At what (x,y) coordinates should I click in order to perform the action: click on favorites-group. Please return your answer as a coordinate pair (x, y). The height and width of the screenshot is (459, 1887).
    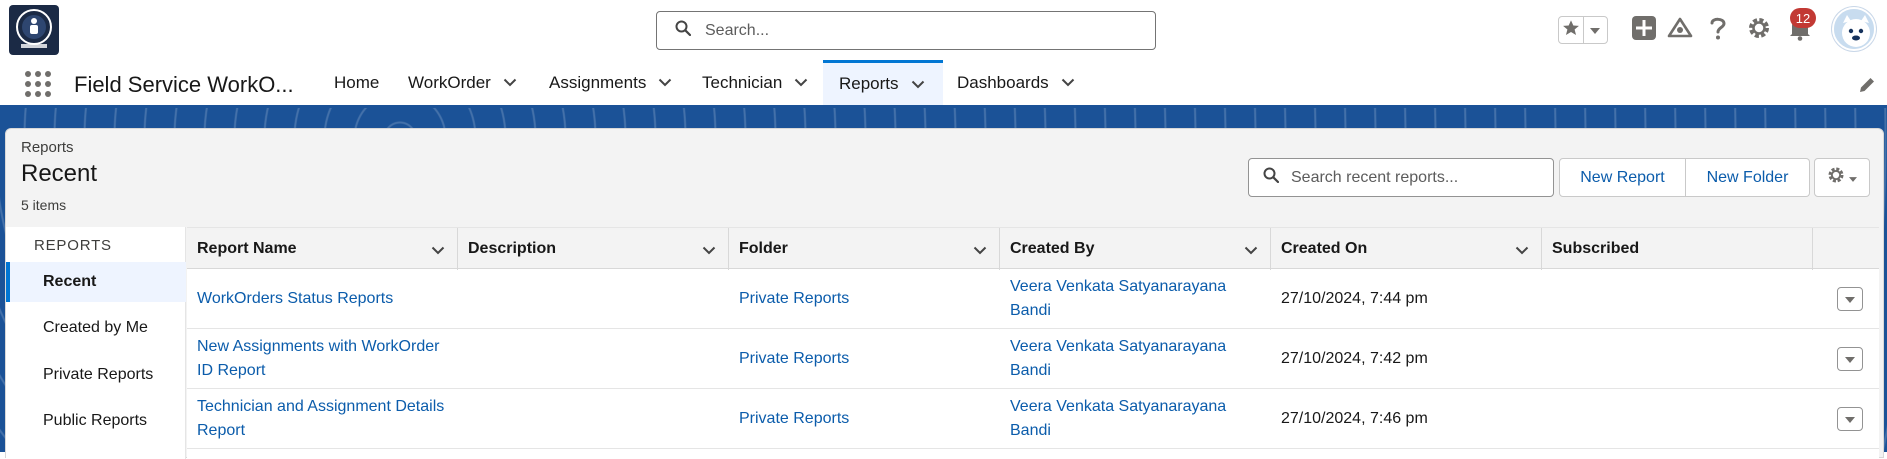
    Looking at the image, I should click on (1583, 30).